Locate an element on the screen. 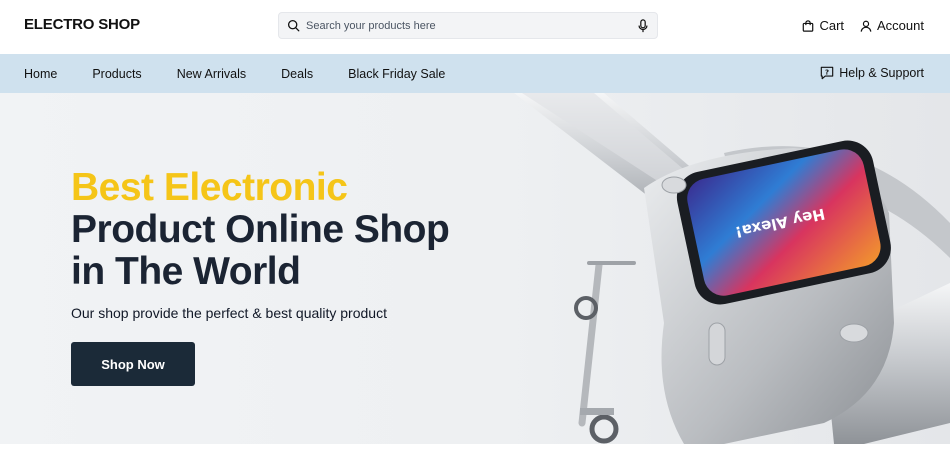 The image size is (950, 453). user-icon is located at coordinates (866, 26).